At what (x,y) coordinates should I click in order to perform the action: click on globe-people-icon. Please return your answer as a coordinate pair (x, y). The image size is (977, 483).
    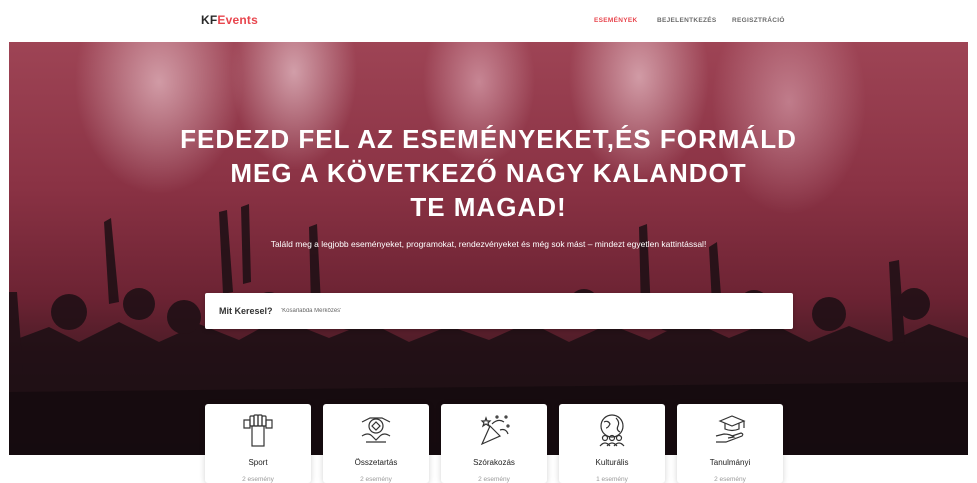
    Looking at the image, I should click on (612, 430).